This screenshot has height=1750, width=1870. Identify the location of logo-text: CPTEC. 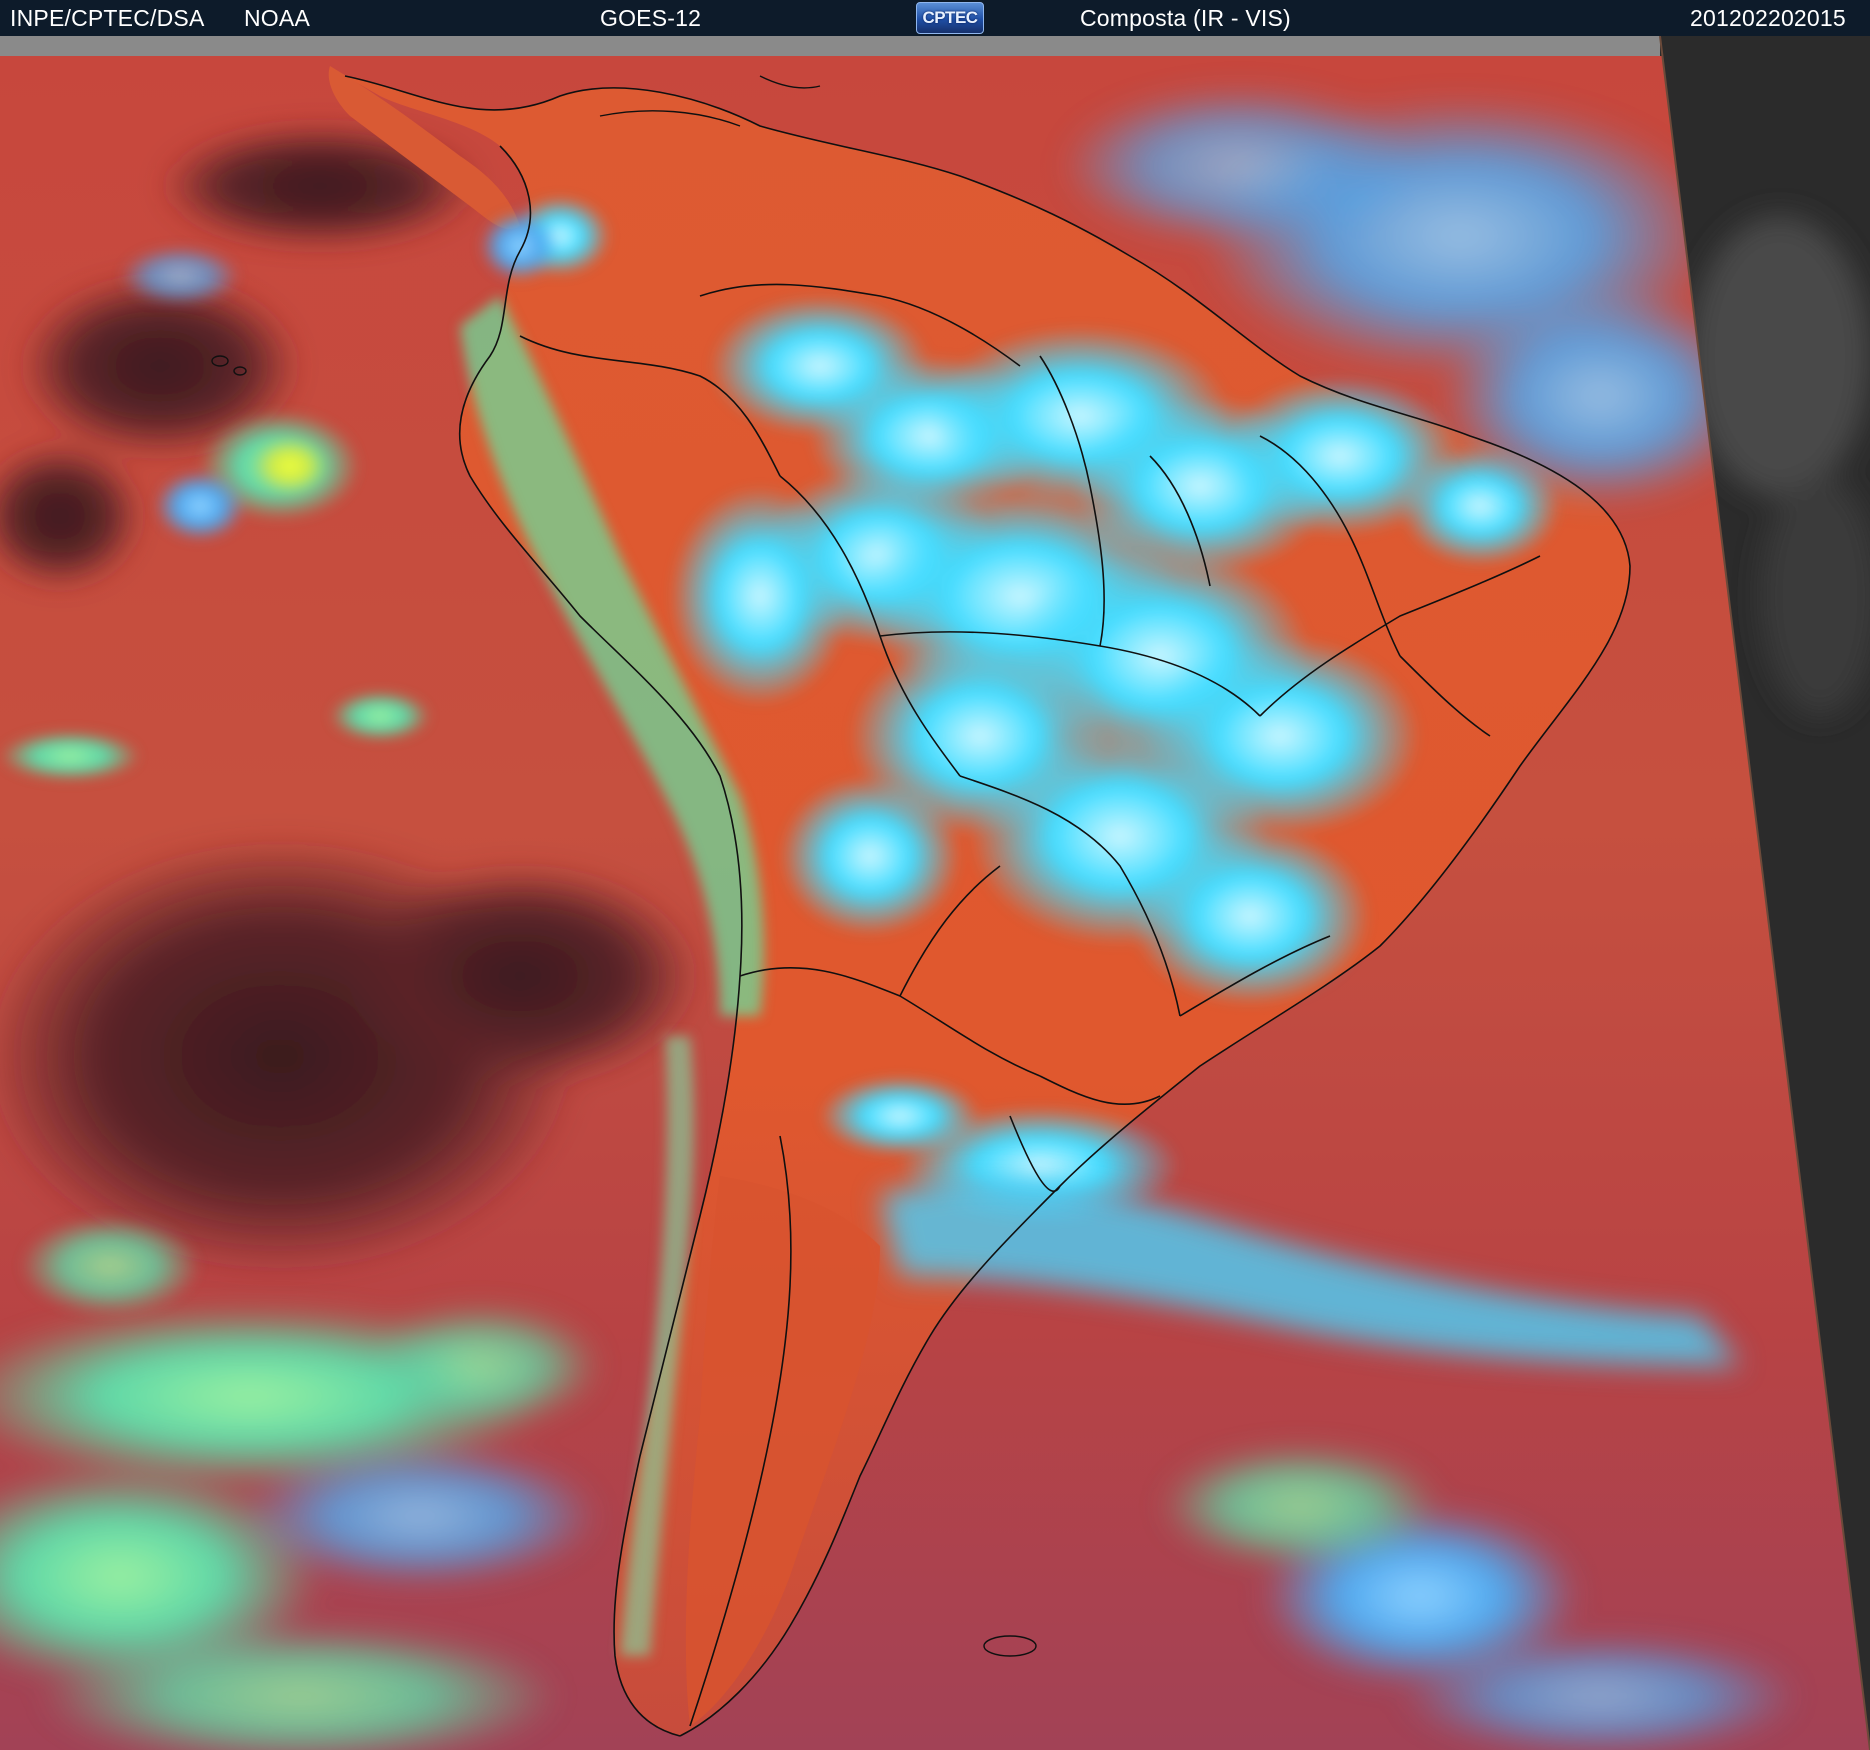
(950, 17).